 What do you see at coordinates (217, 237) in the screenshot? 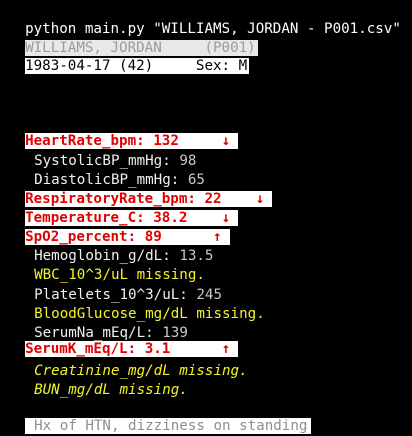
I see `arrow-up-icon: ↑` at bounding box center [217, 237].